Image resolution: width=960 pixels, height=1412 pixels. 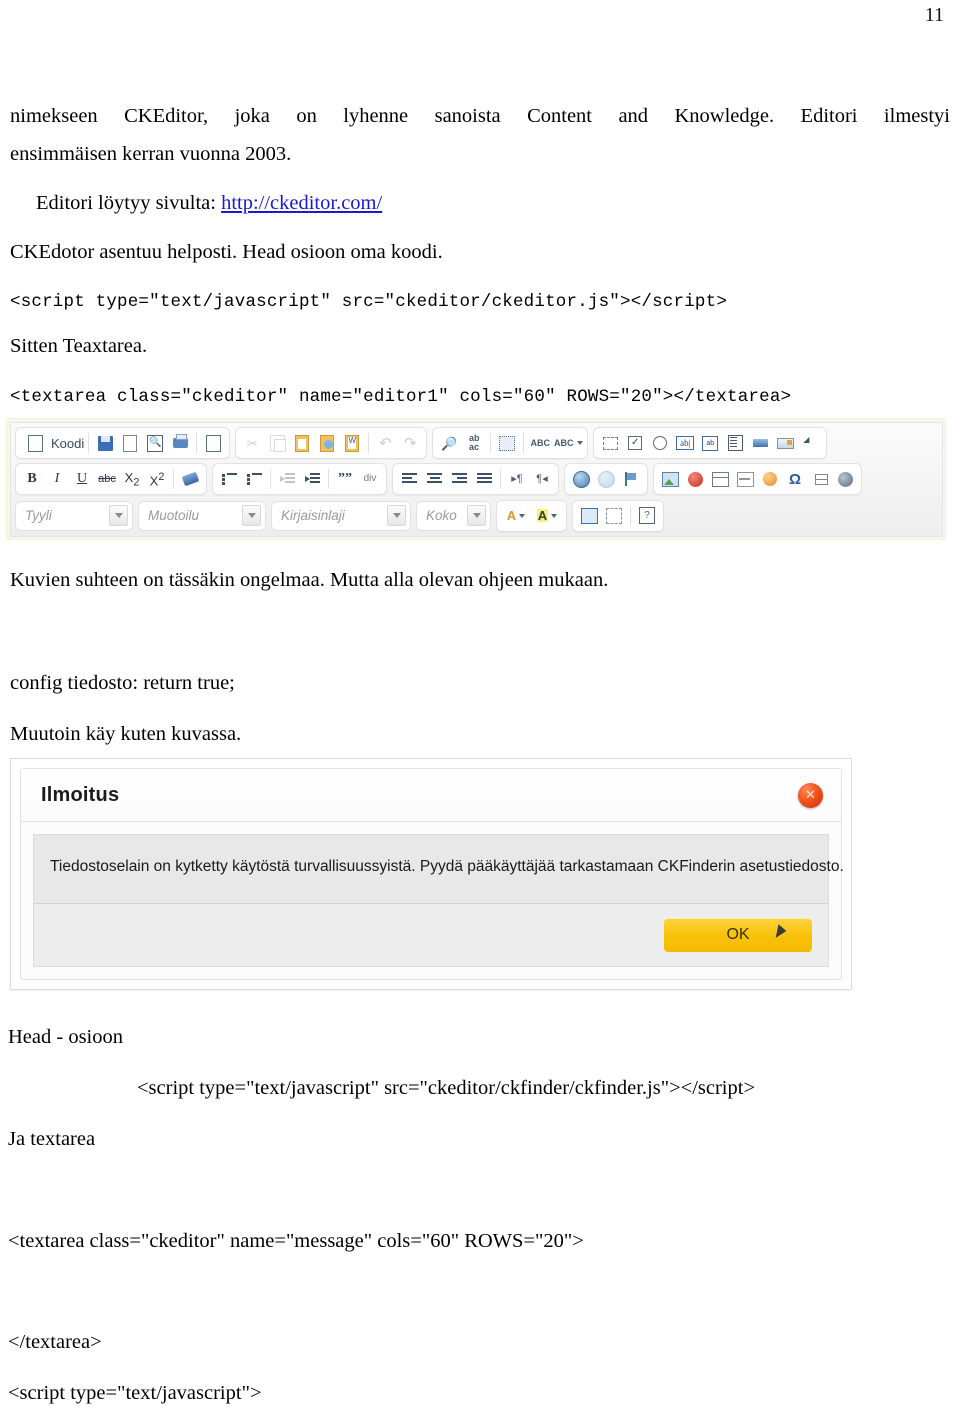 What do you see at coordinates (82, 479) in the screenshot?
I see `underline-icon: U` at bounding box center [82, 479].